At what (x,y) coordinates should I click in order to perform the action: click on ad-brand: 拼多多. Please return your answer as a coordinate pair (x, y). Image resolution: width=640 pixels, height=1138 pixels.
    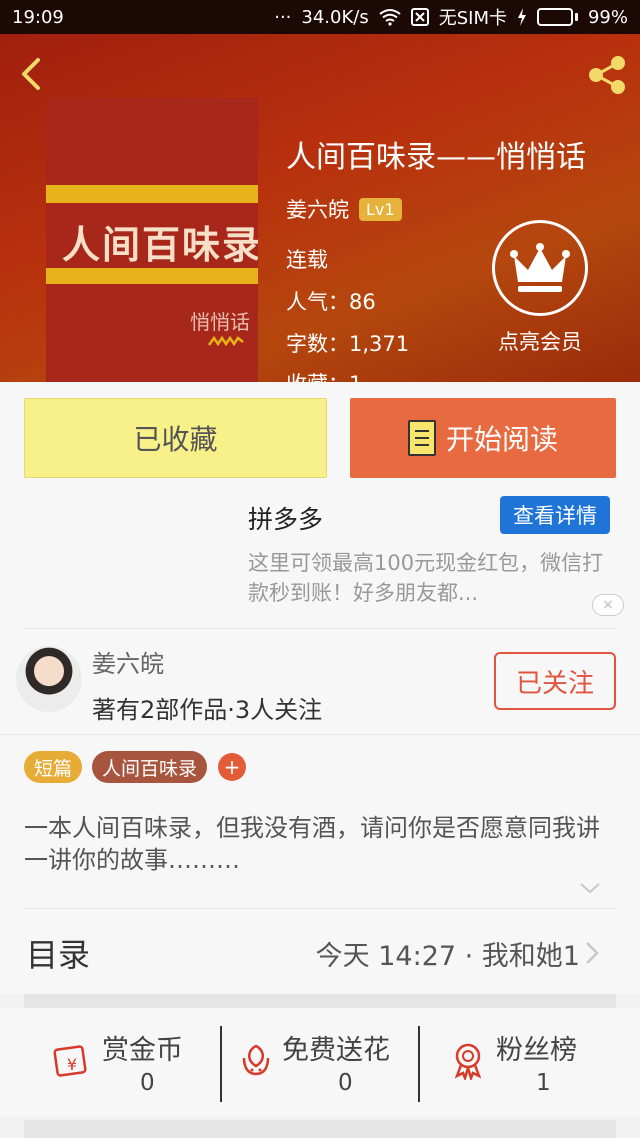
    Looking at the image, I should click on (286, 519).